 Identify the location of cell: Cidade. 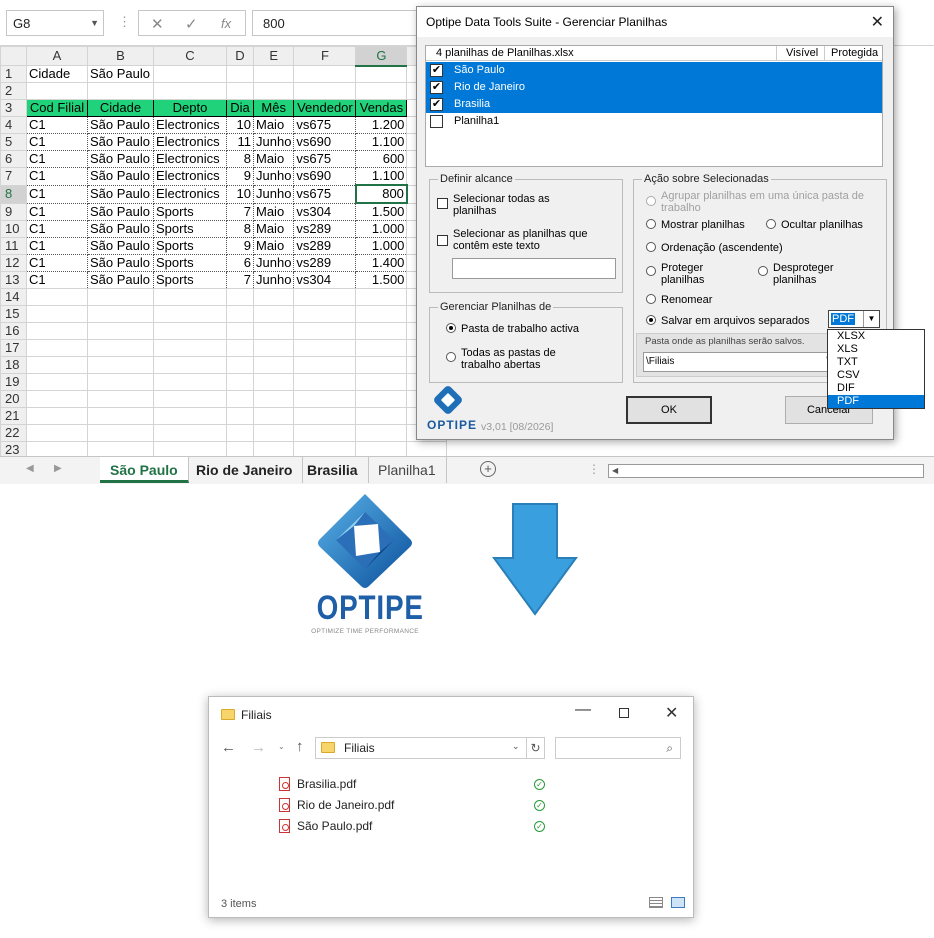
(120, 108).